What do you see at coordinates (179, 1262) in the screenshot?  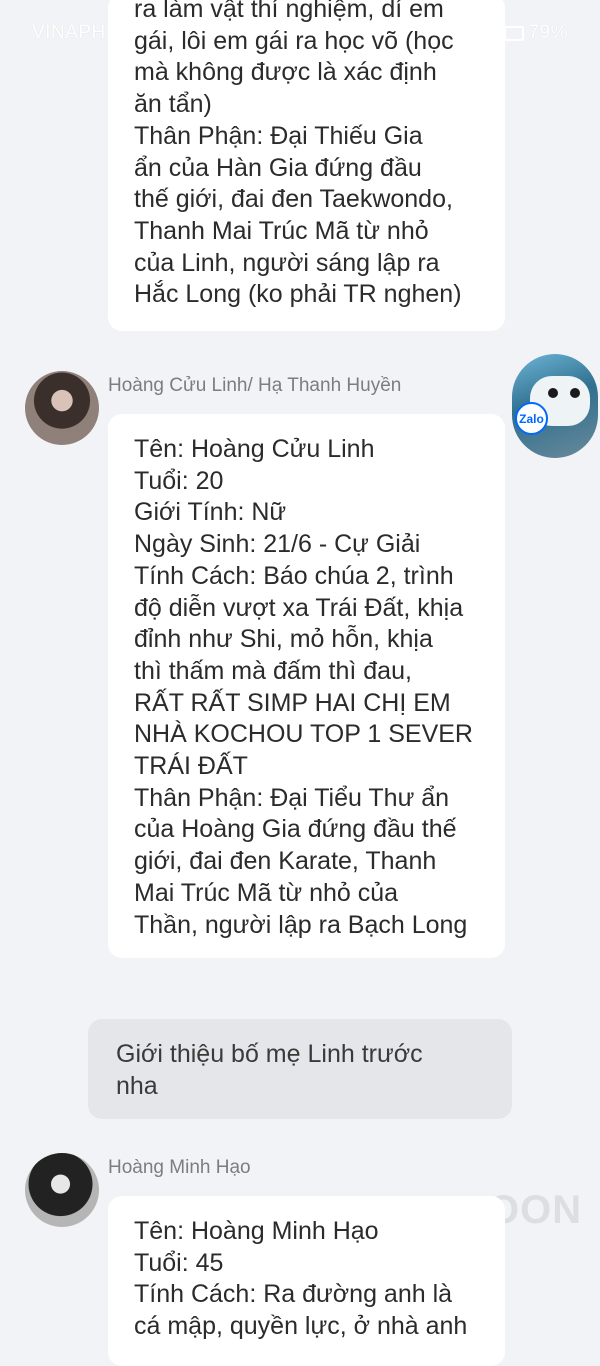 I see `message-line: Tuổi: 45` at bounding box center [179, 1262].